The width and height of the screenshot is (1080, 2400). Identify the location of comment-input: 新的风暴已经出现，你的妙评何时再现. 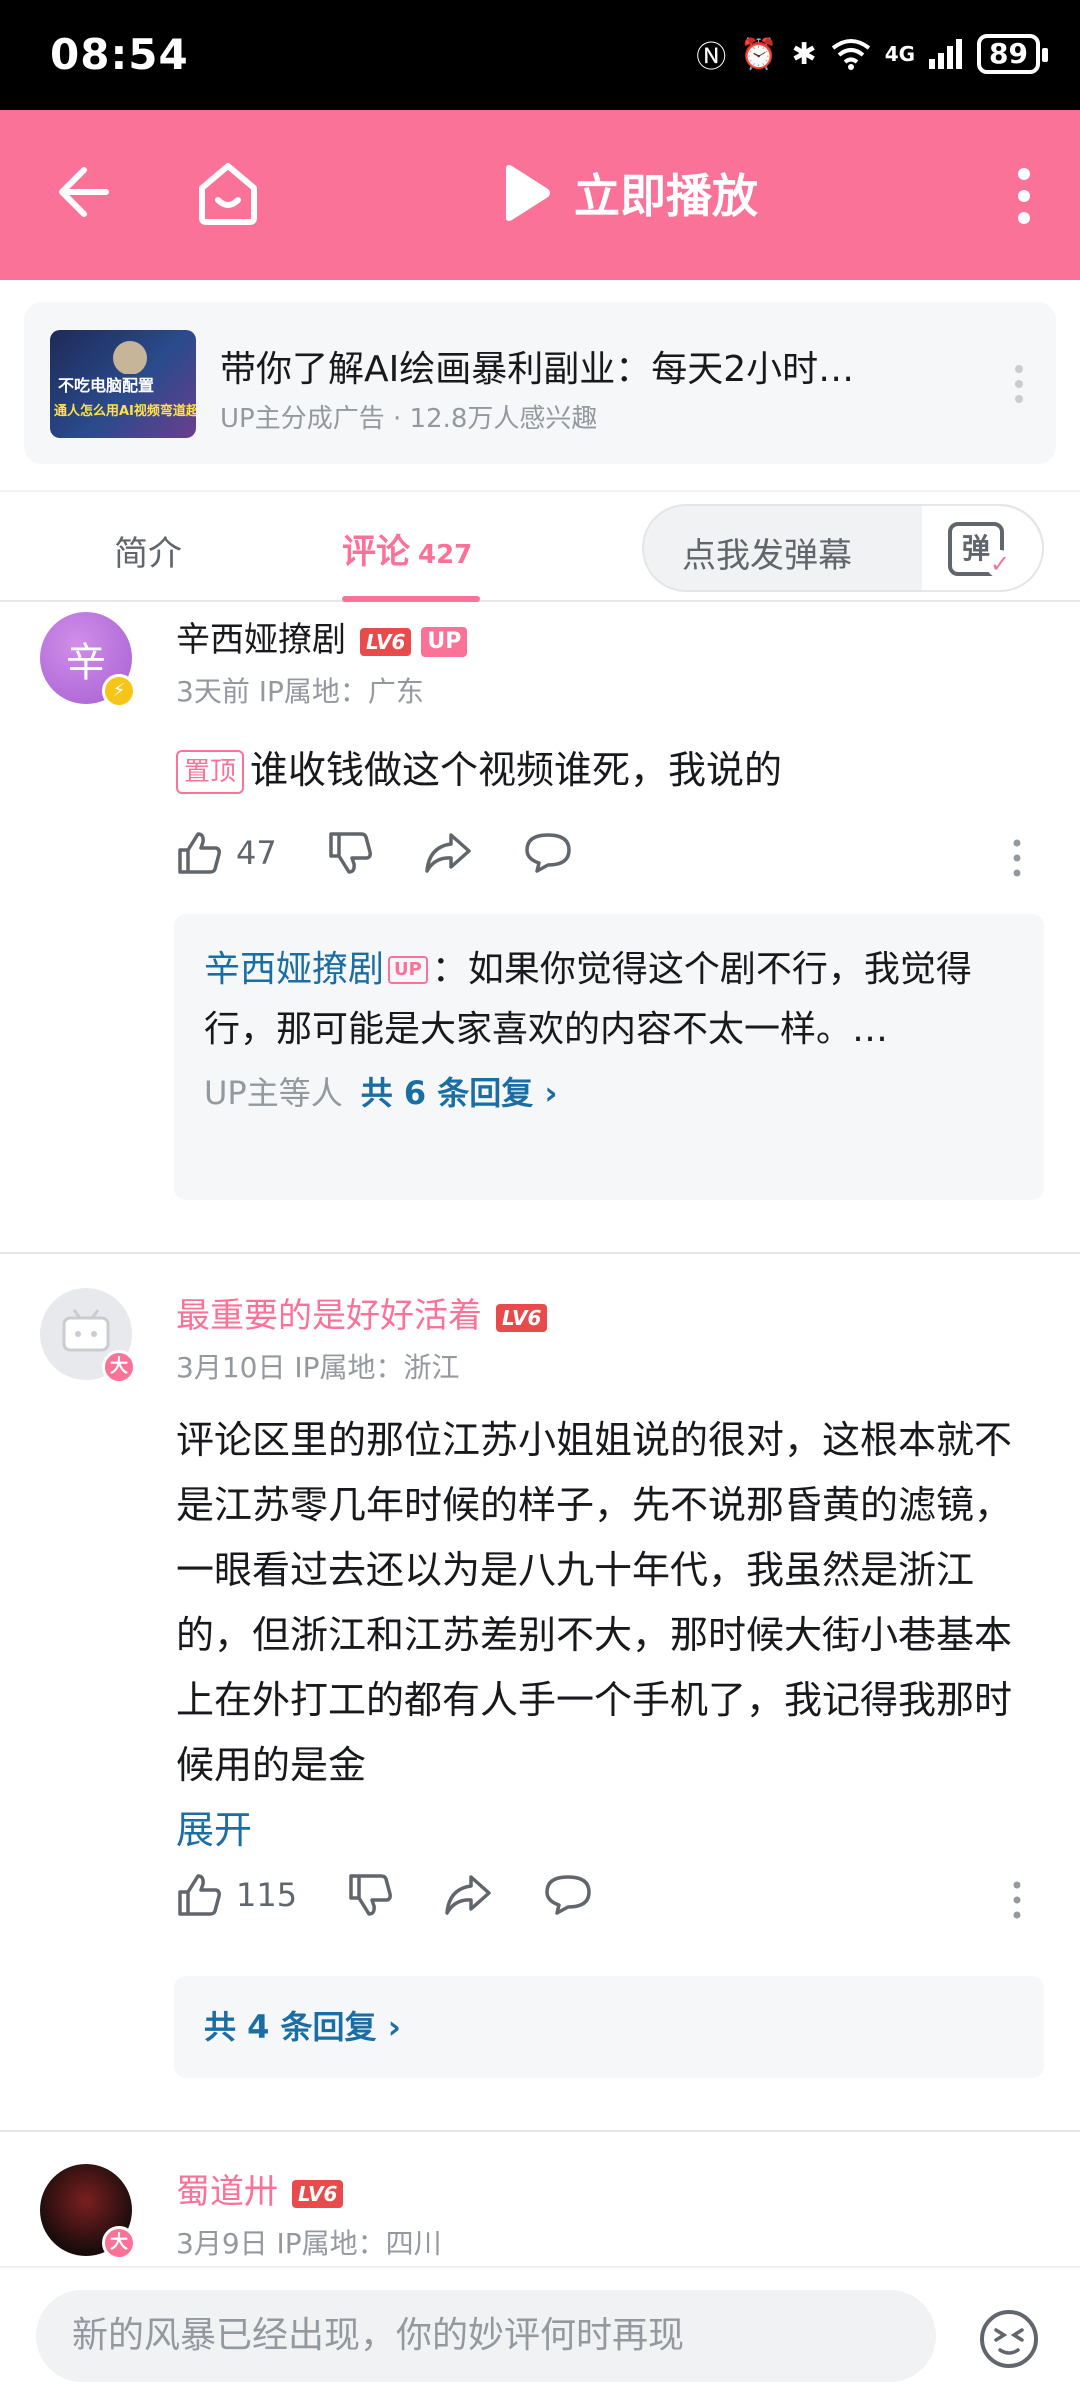
(486, 2336).